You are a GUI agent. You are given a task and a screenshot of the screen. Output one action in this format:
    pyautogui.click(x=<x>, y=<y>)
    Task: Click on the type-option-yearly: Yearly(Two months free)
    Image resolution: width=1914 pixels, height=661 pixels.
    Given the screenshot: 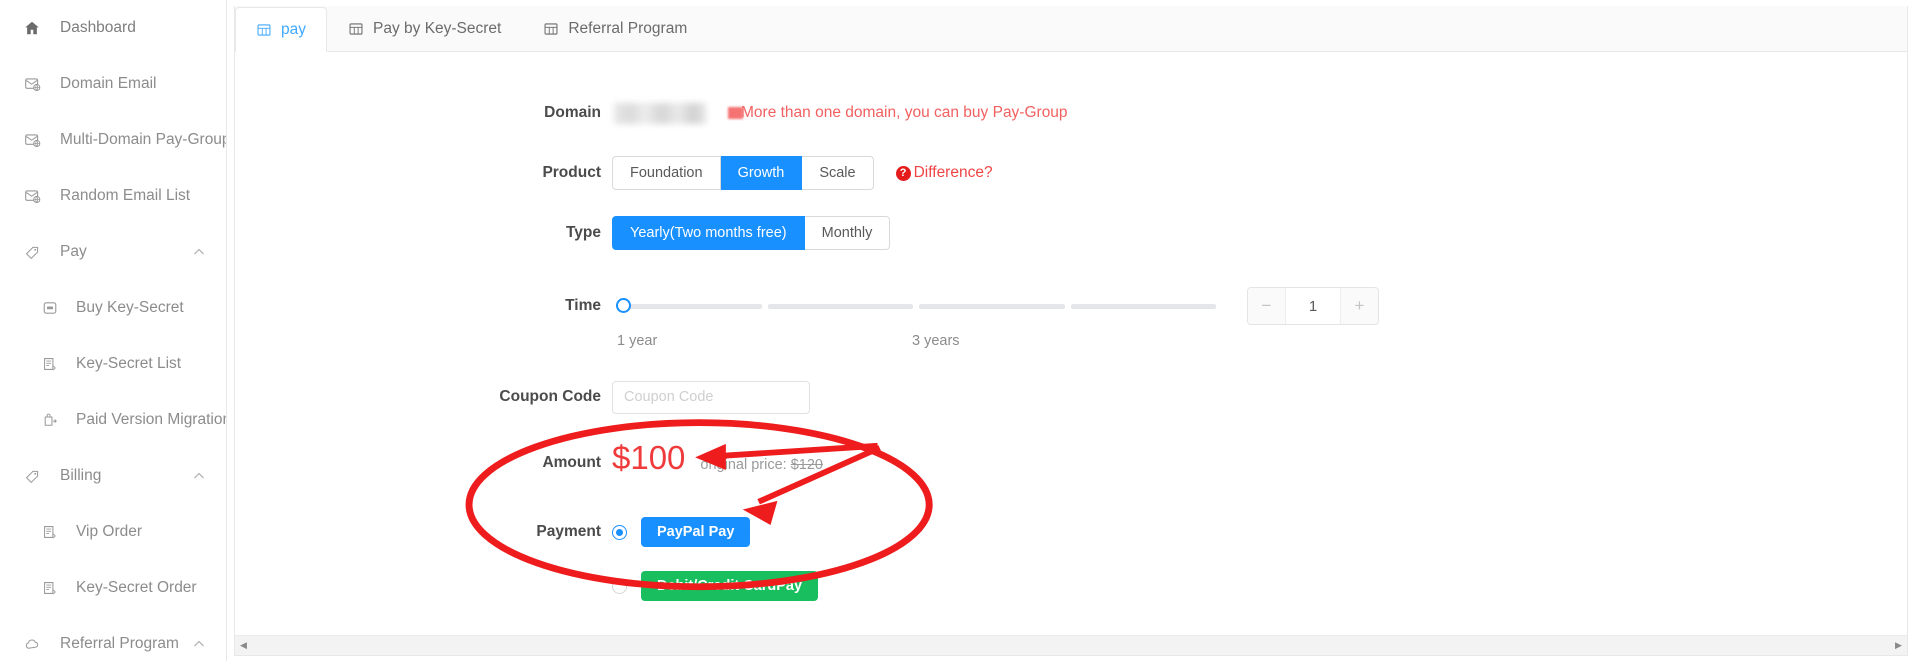 What is the action you would take?
    pyautogui.click(x=708, y=233)
    